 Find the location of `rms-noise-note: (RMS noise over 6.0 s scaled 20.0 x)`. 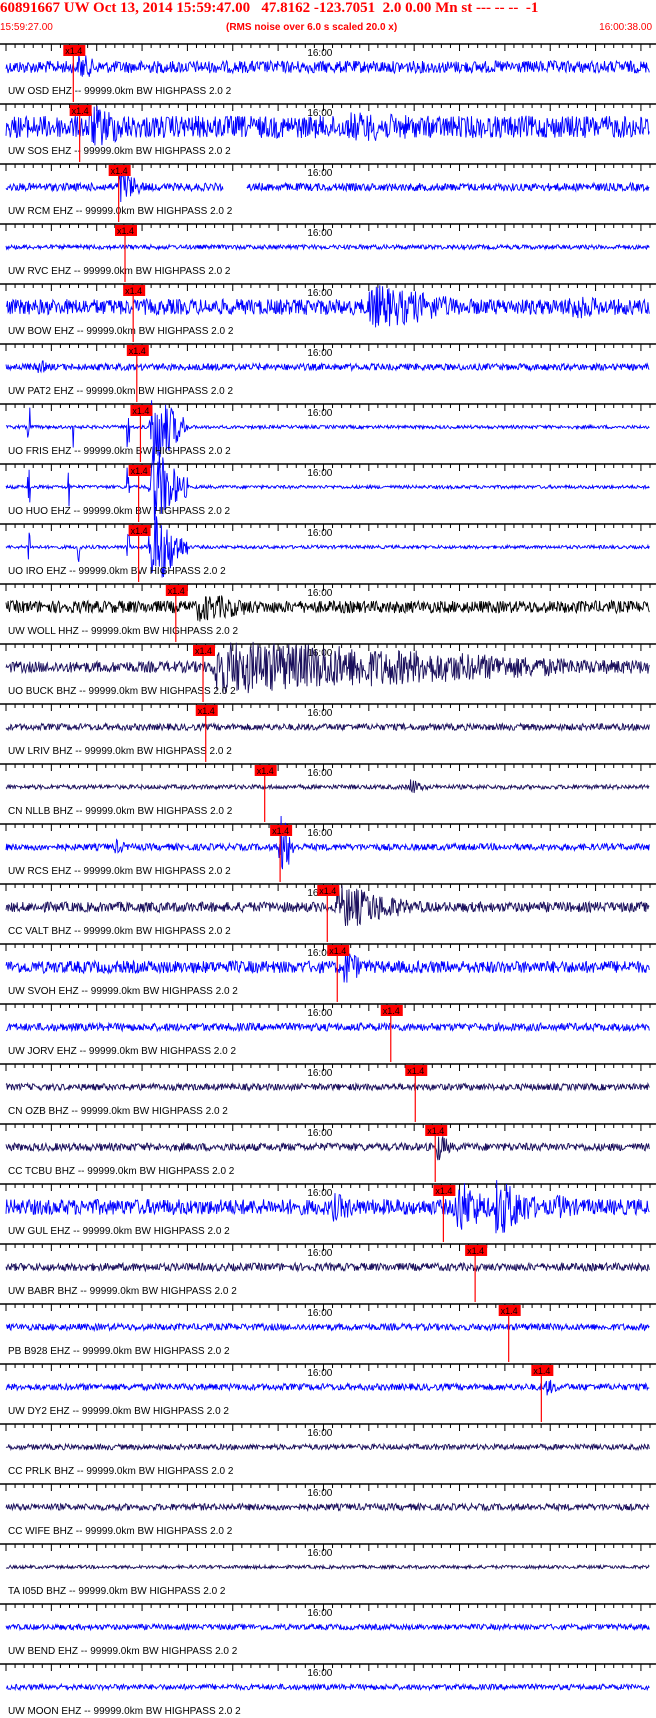

rms-noise-note: (RMS noise over 6.0 s scaled 20.0 x) is located at coordinates (312, 27).